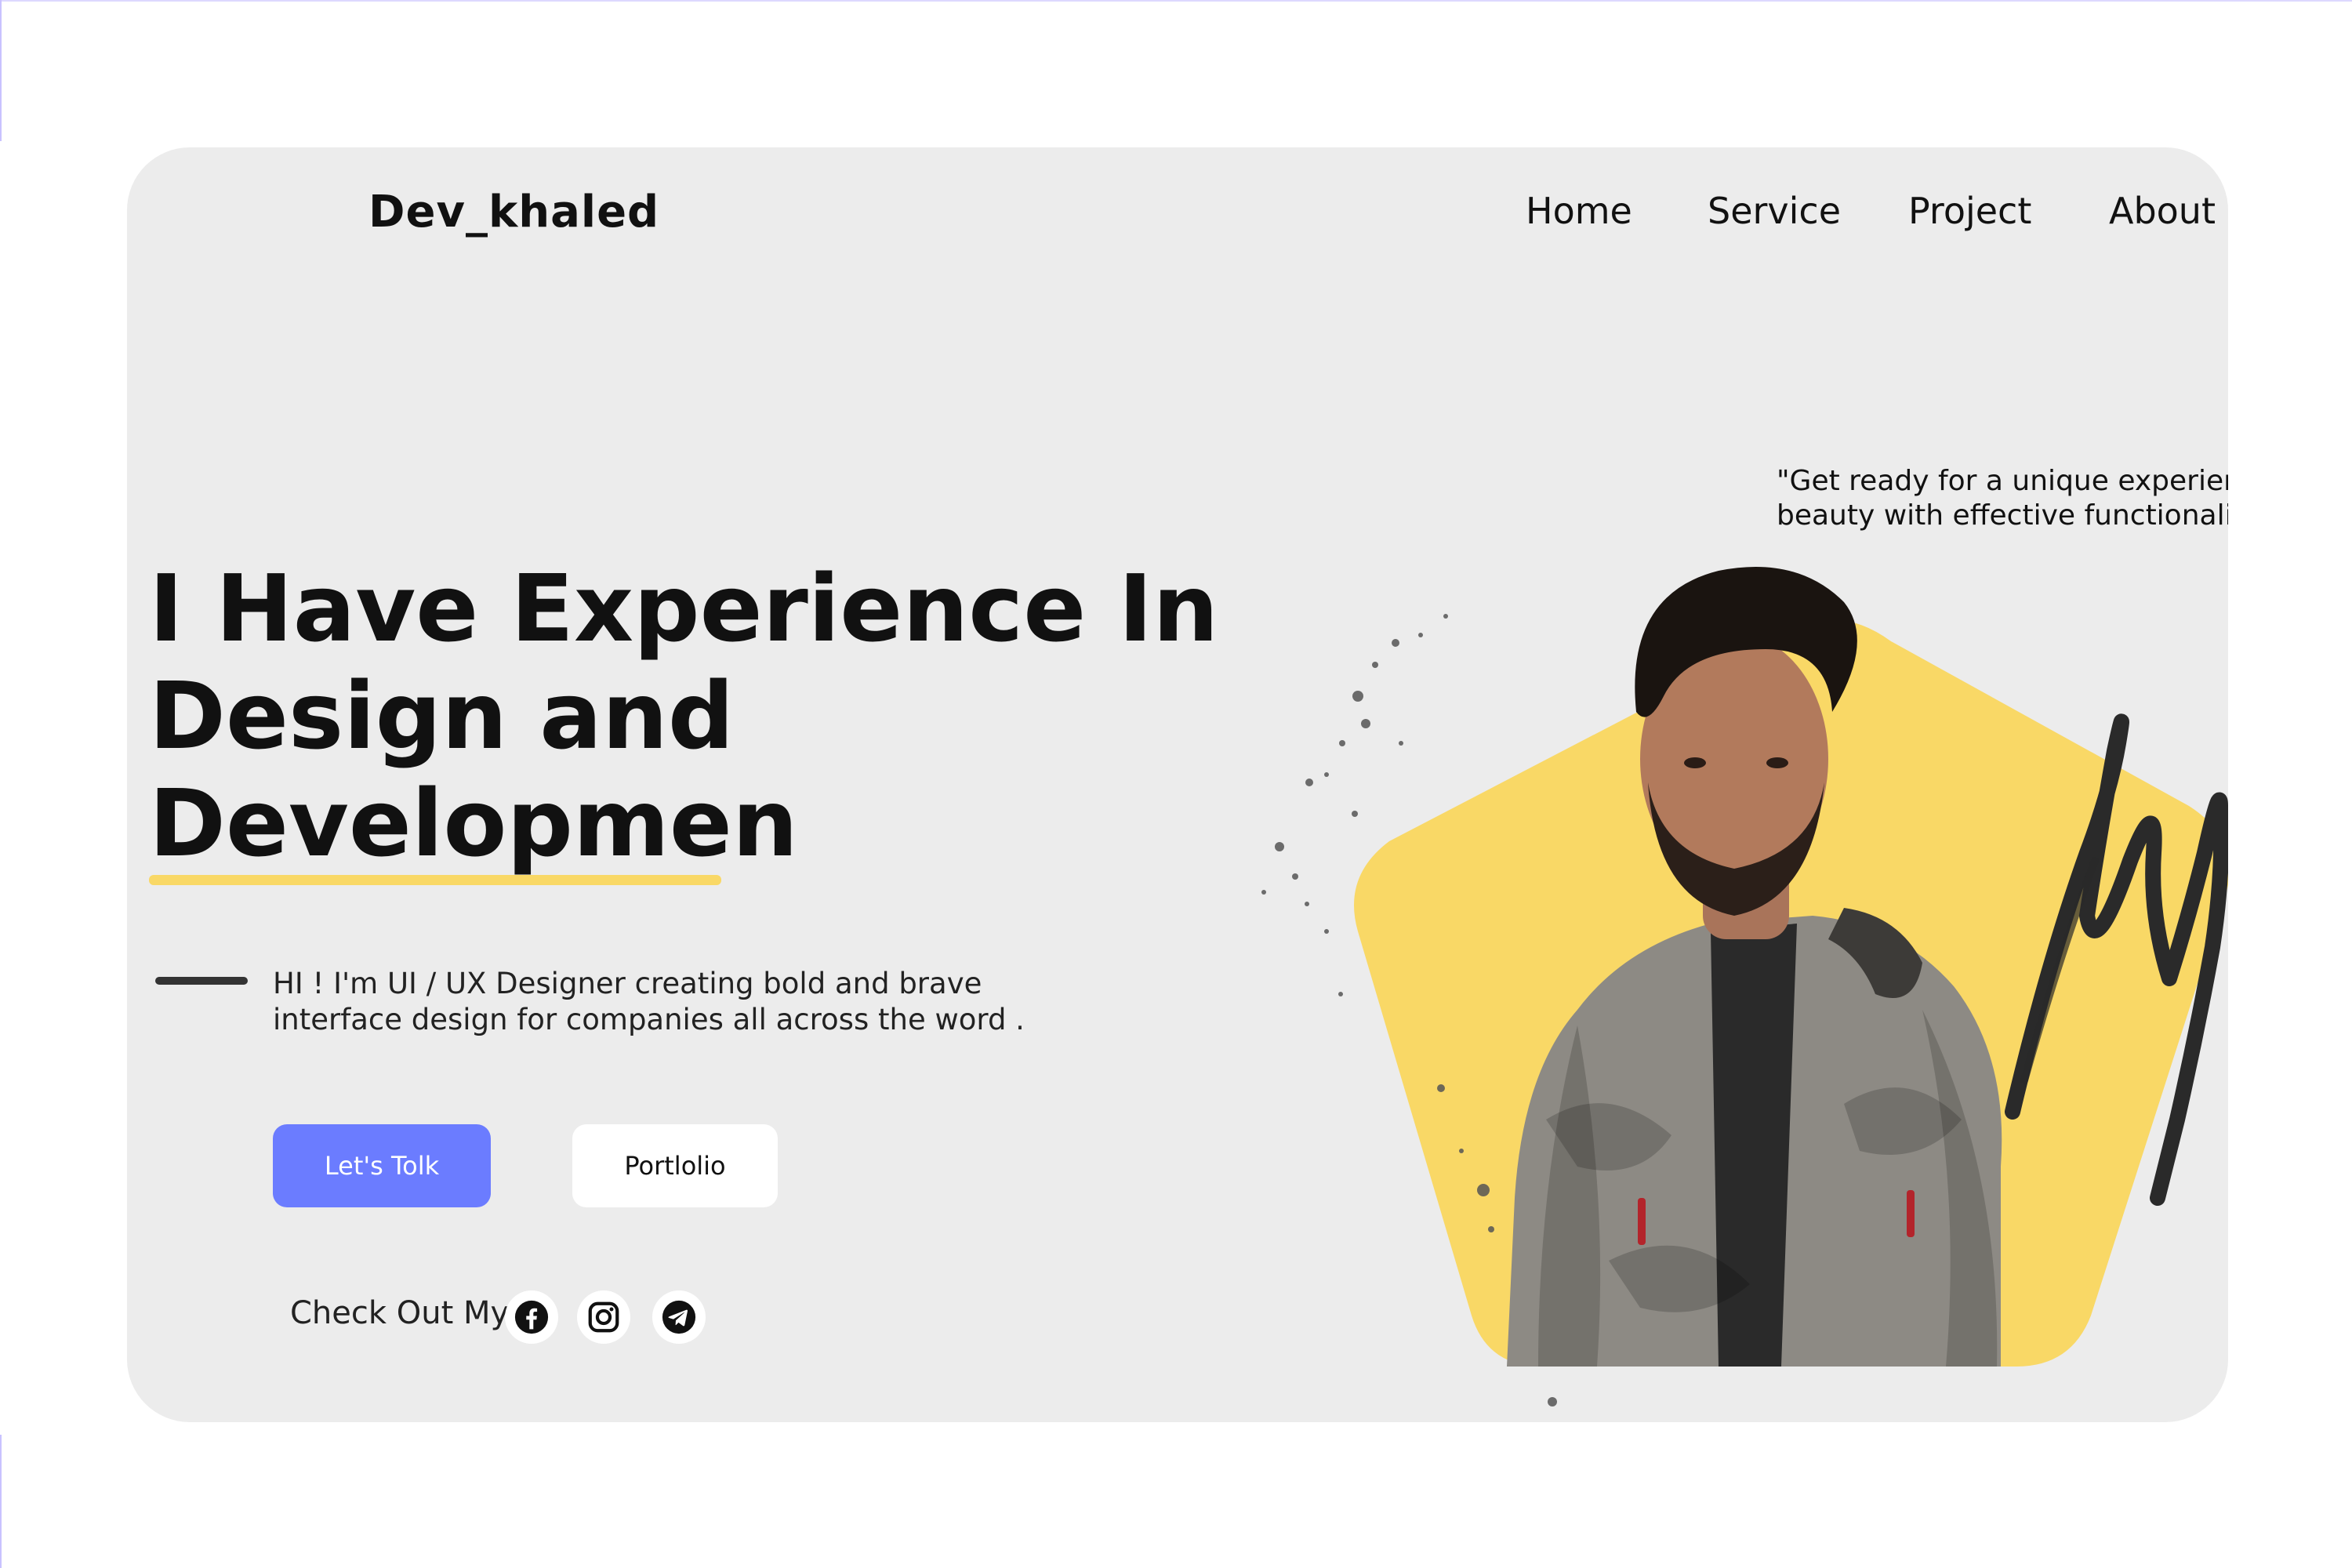 The image size is (2352, 1568). I want to click on nav-item-home: Home, so click(1579, 211).